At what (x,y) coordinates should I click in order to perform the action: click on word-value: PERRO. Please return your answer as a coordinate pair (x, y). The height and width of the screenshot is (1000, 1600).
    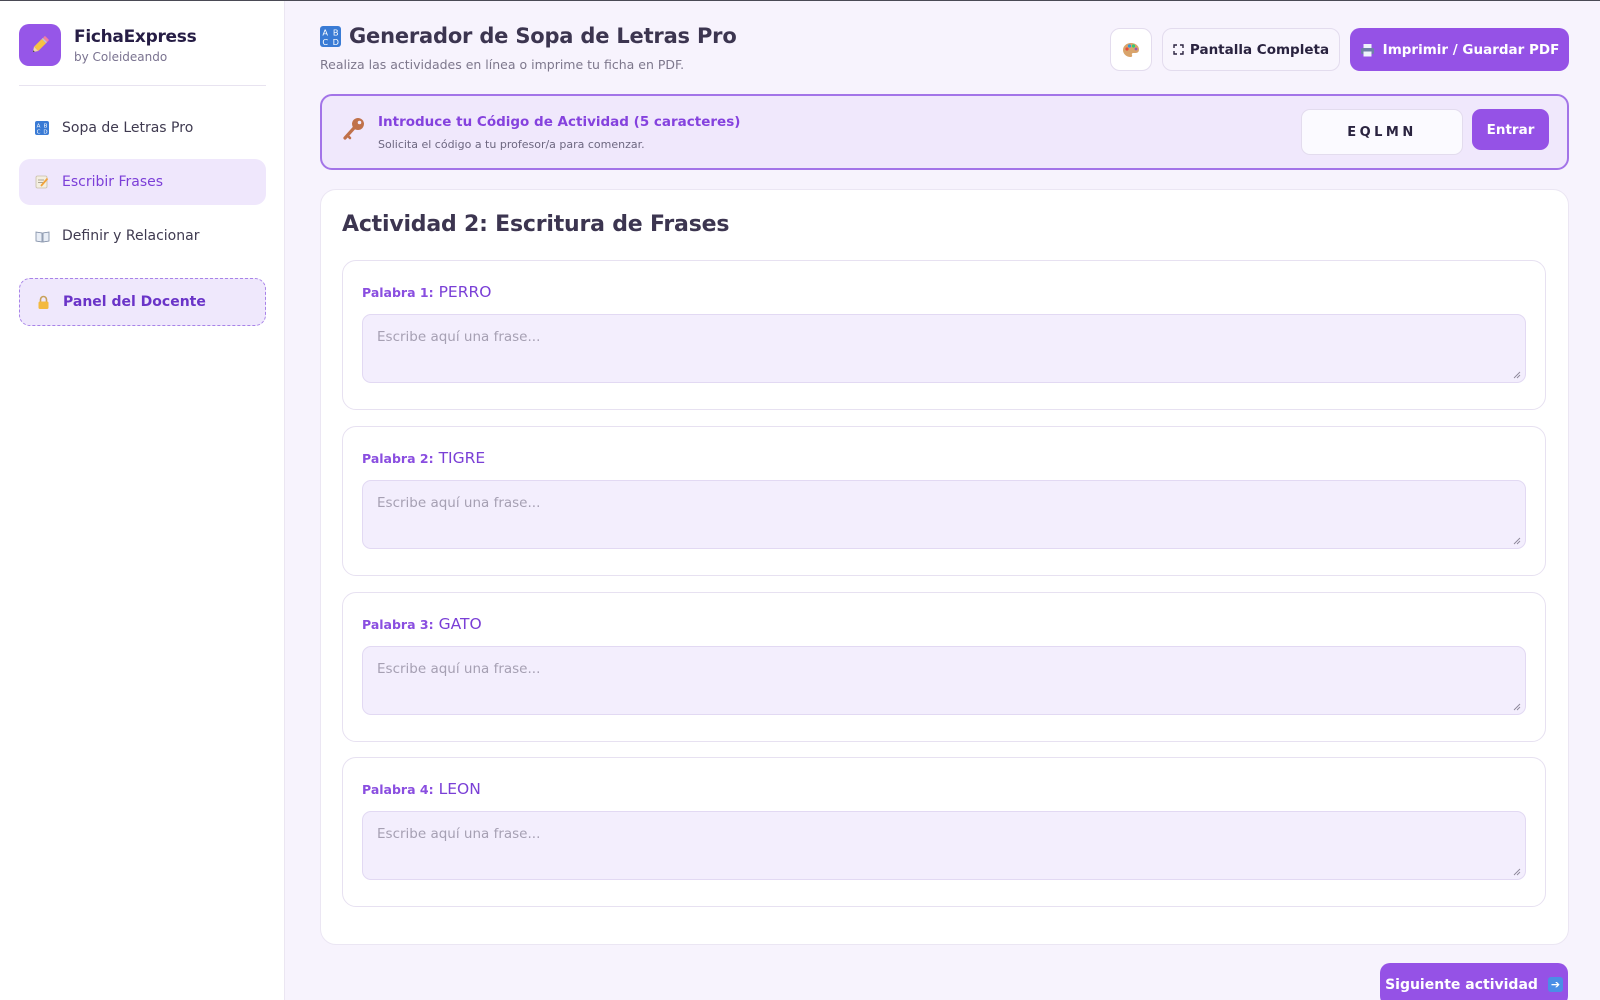
    Looking at the image, I should click on (465, 292).